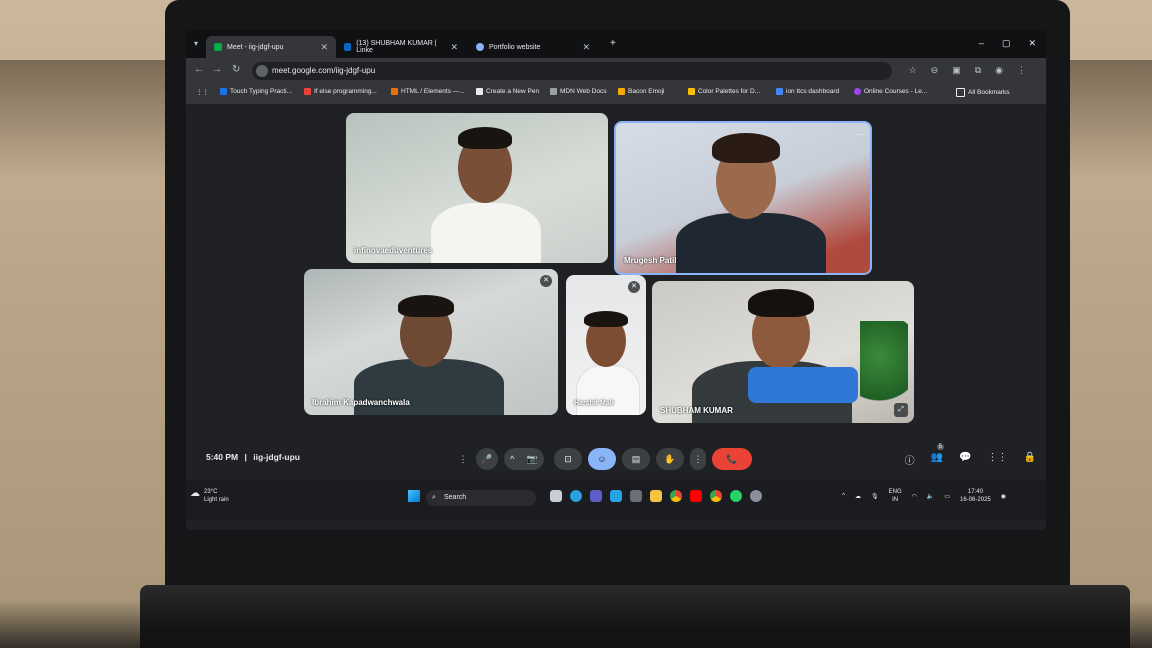 This screenshot has height=648, width=1152. Describe the element at coordinates (1003, 496) in the screenshot. I see `notification-icon: ◉` at that location.